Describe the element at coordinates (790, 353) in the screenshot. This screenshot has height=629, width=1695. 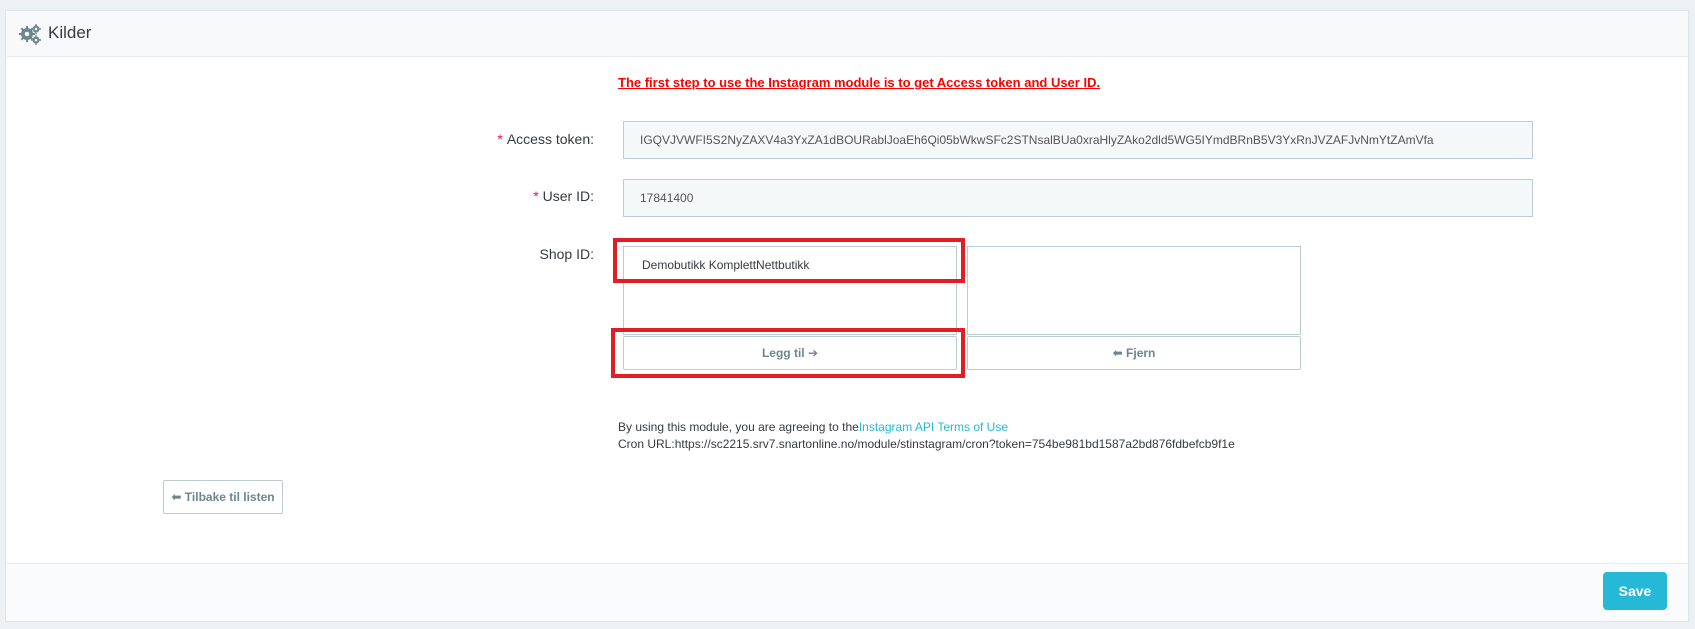
I see `add-shop-button: Legg til ➔` at that location.